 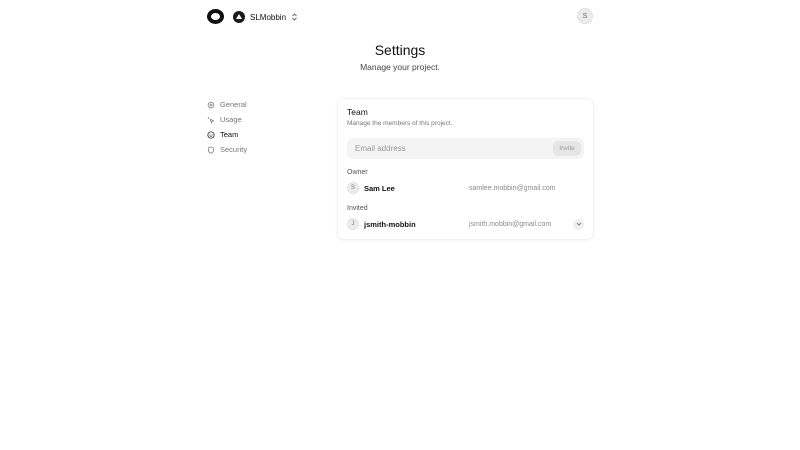 I want to click on invited-label: Invited, so click(x=357, y=208).